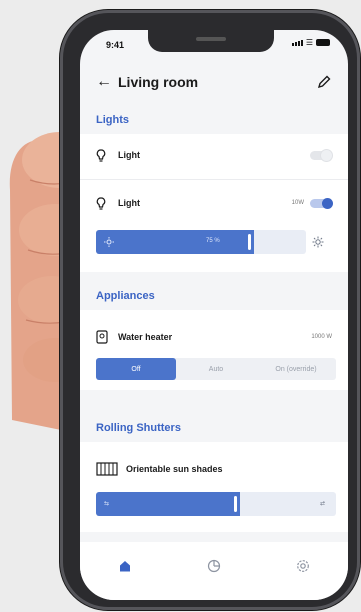  I want to click on light-row-1: Light, so click(214, 155).